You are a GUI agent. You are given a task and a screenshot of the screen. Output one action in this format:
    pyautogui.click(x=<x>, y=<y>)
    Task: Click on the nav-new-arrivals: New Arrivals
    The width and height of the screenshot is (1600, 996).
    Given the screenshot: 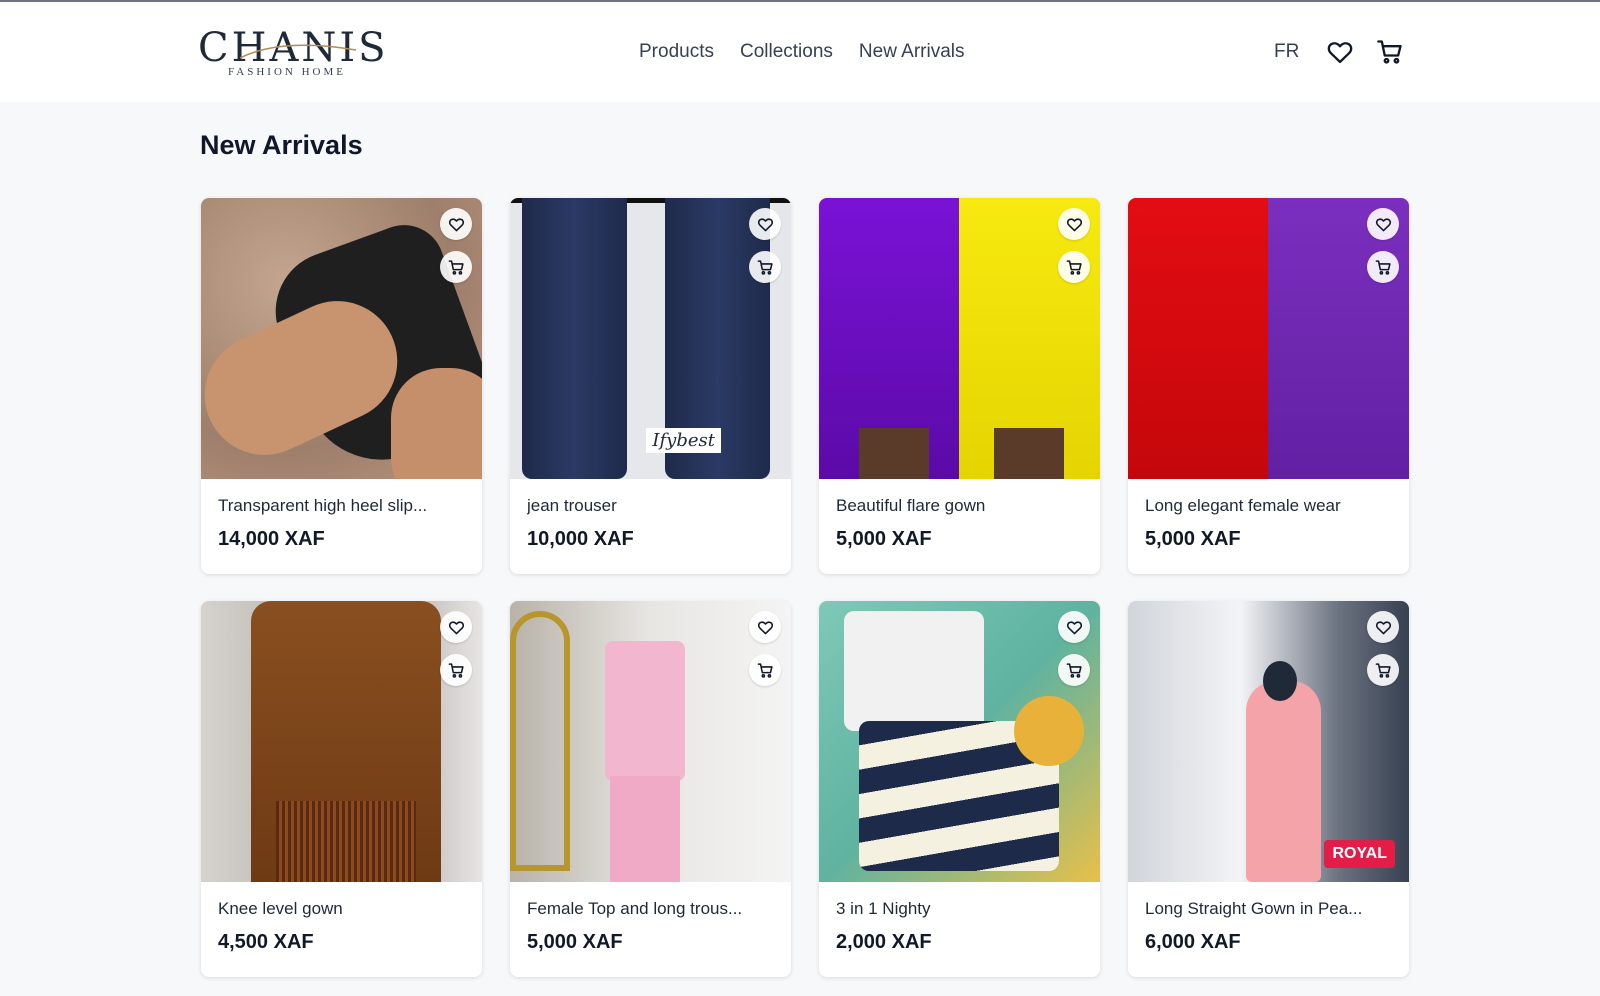 What is the action you would take?
    pyautogui.click(x=912, y=52)
    